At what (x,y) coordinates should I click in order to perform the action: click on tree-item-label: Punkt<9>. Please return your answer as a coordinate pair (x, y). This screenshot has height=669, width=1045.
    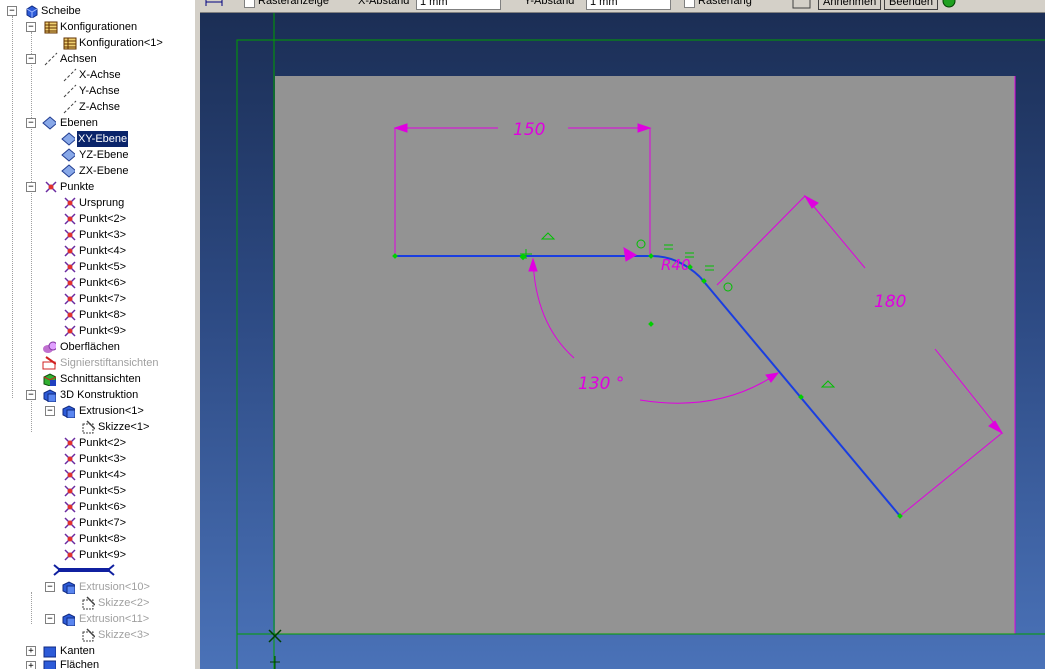
    Looking at the image, I should click on (103, 555).